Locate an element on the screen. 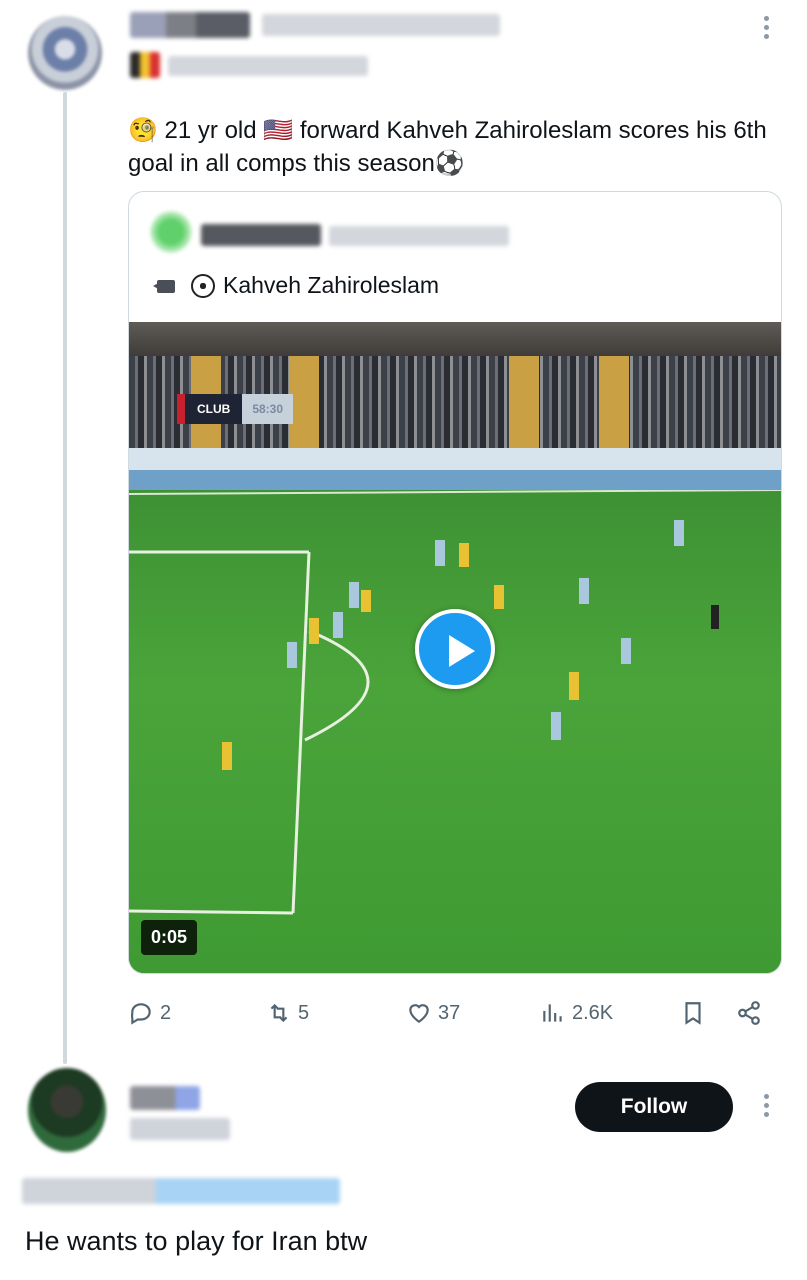 This screenshot has width=807, height=1280. reply-button: 2 is located at coordinates (149, 1013).